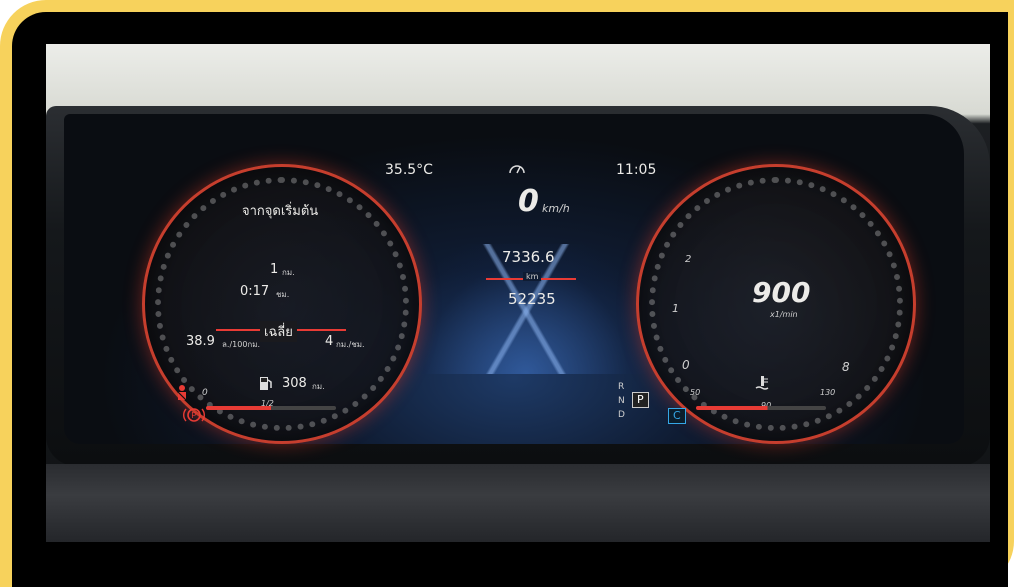  Describe the element at coordinates (621, 401) in the screenshot. I see `gear-n: N` at that location.